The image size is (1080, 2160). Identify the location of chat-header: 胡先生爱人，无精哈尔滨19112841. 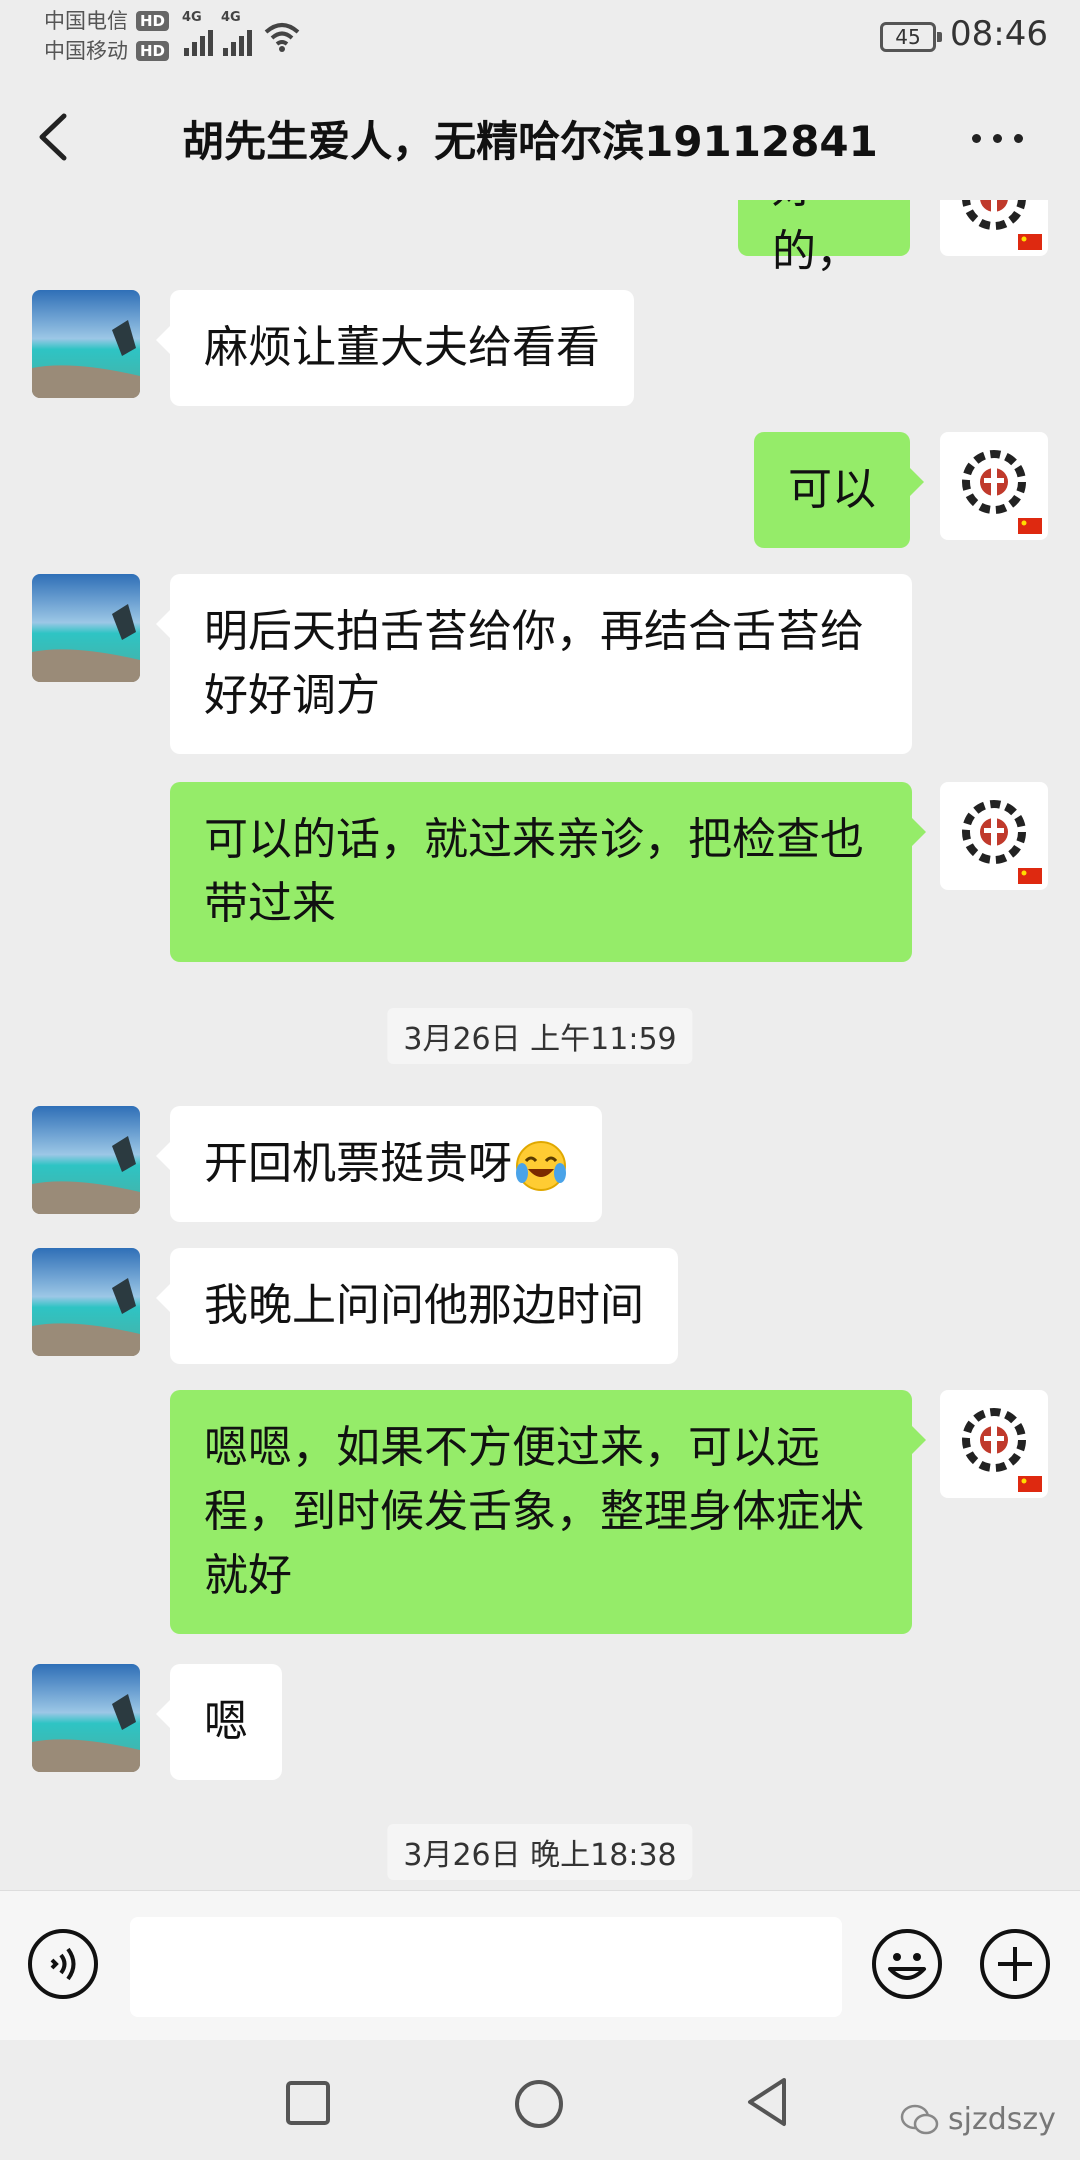
(540, 136).